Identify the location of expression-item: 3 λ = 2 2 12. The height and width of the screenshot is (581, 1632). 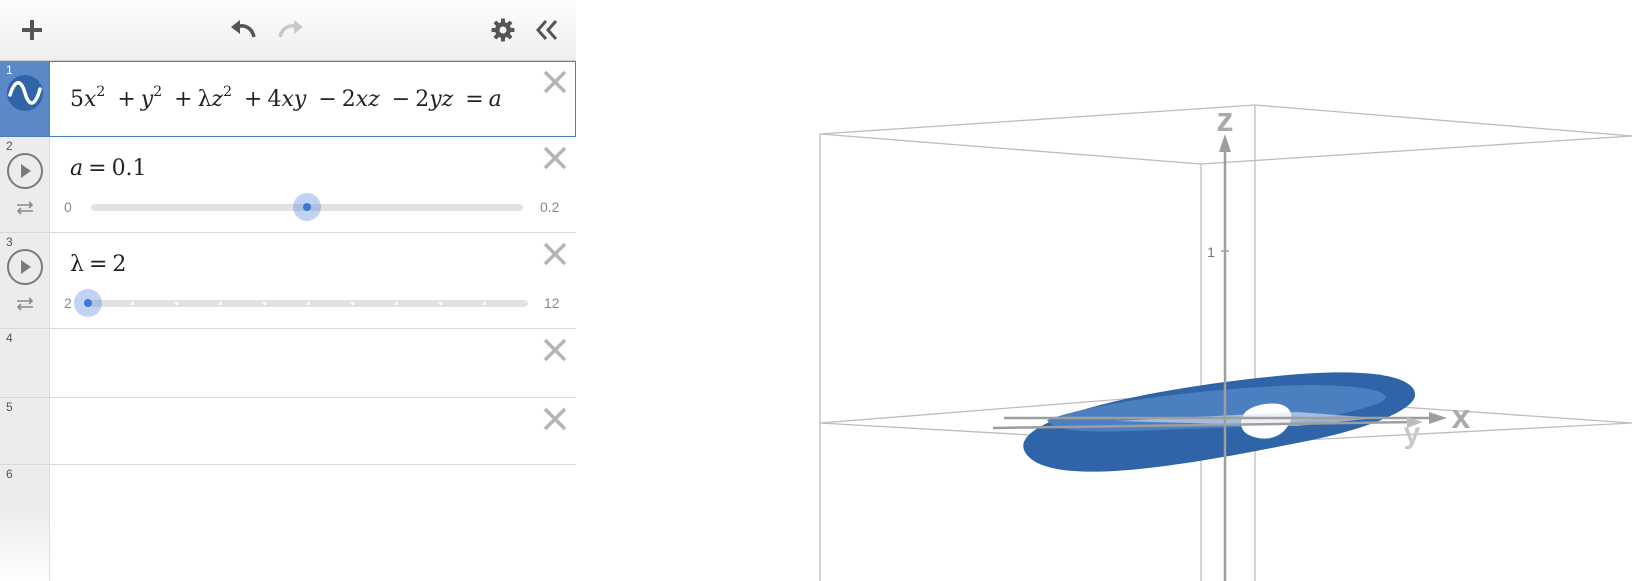
(288, 281).